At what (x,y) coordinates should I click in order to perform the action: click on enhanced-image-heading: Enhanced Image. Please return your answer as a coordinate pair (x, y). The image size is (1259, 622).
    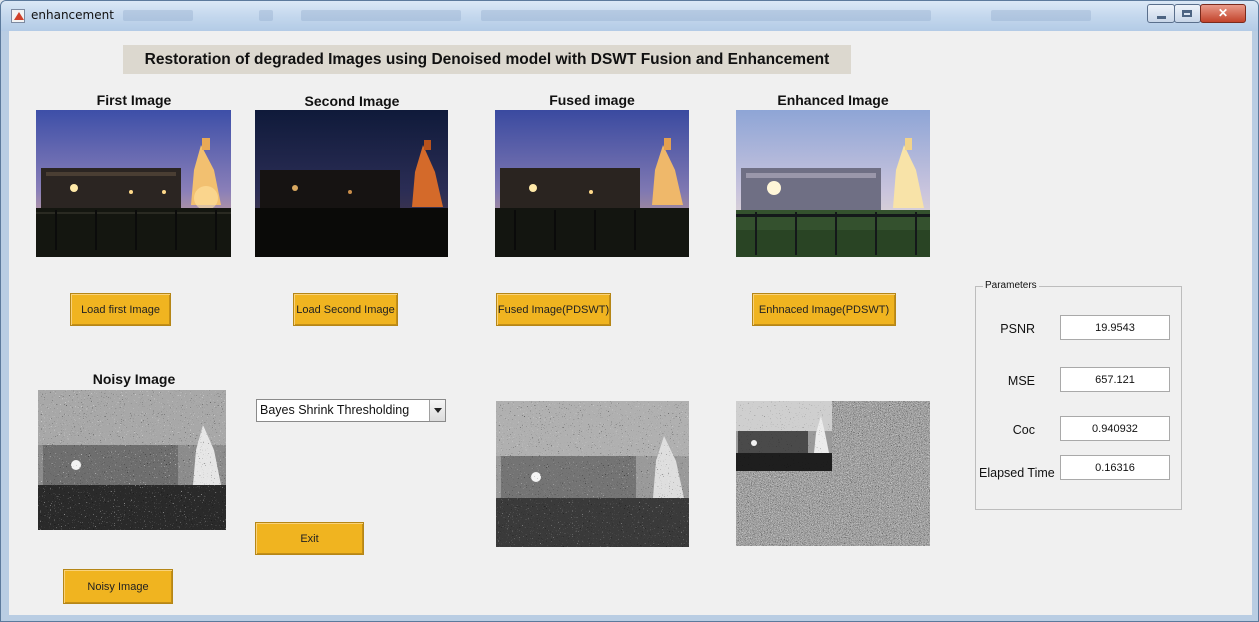
    Looking at the image, I should click on (833, 100).